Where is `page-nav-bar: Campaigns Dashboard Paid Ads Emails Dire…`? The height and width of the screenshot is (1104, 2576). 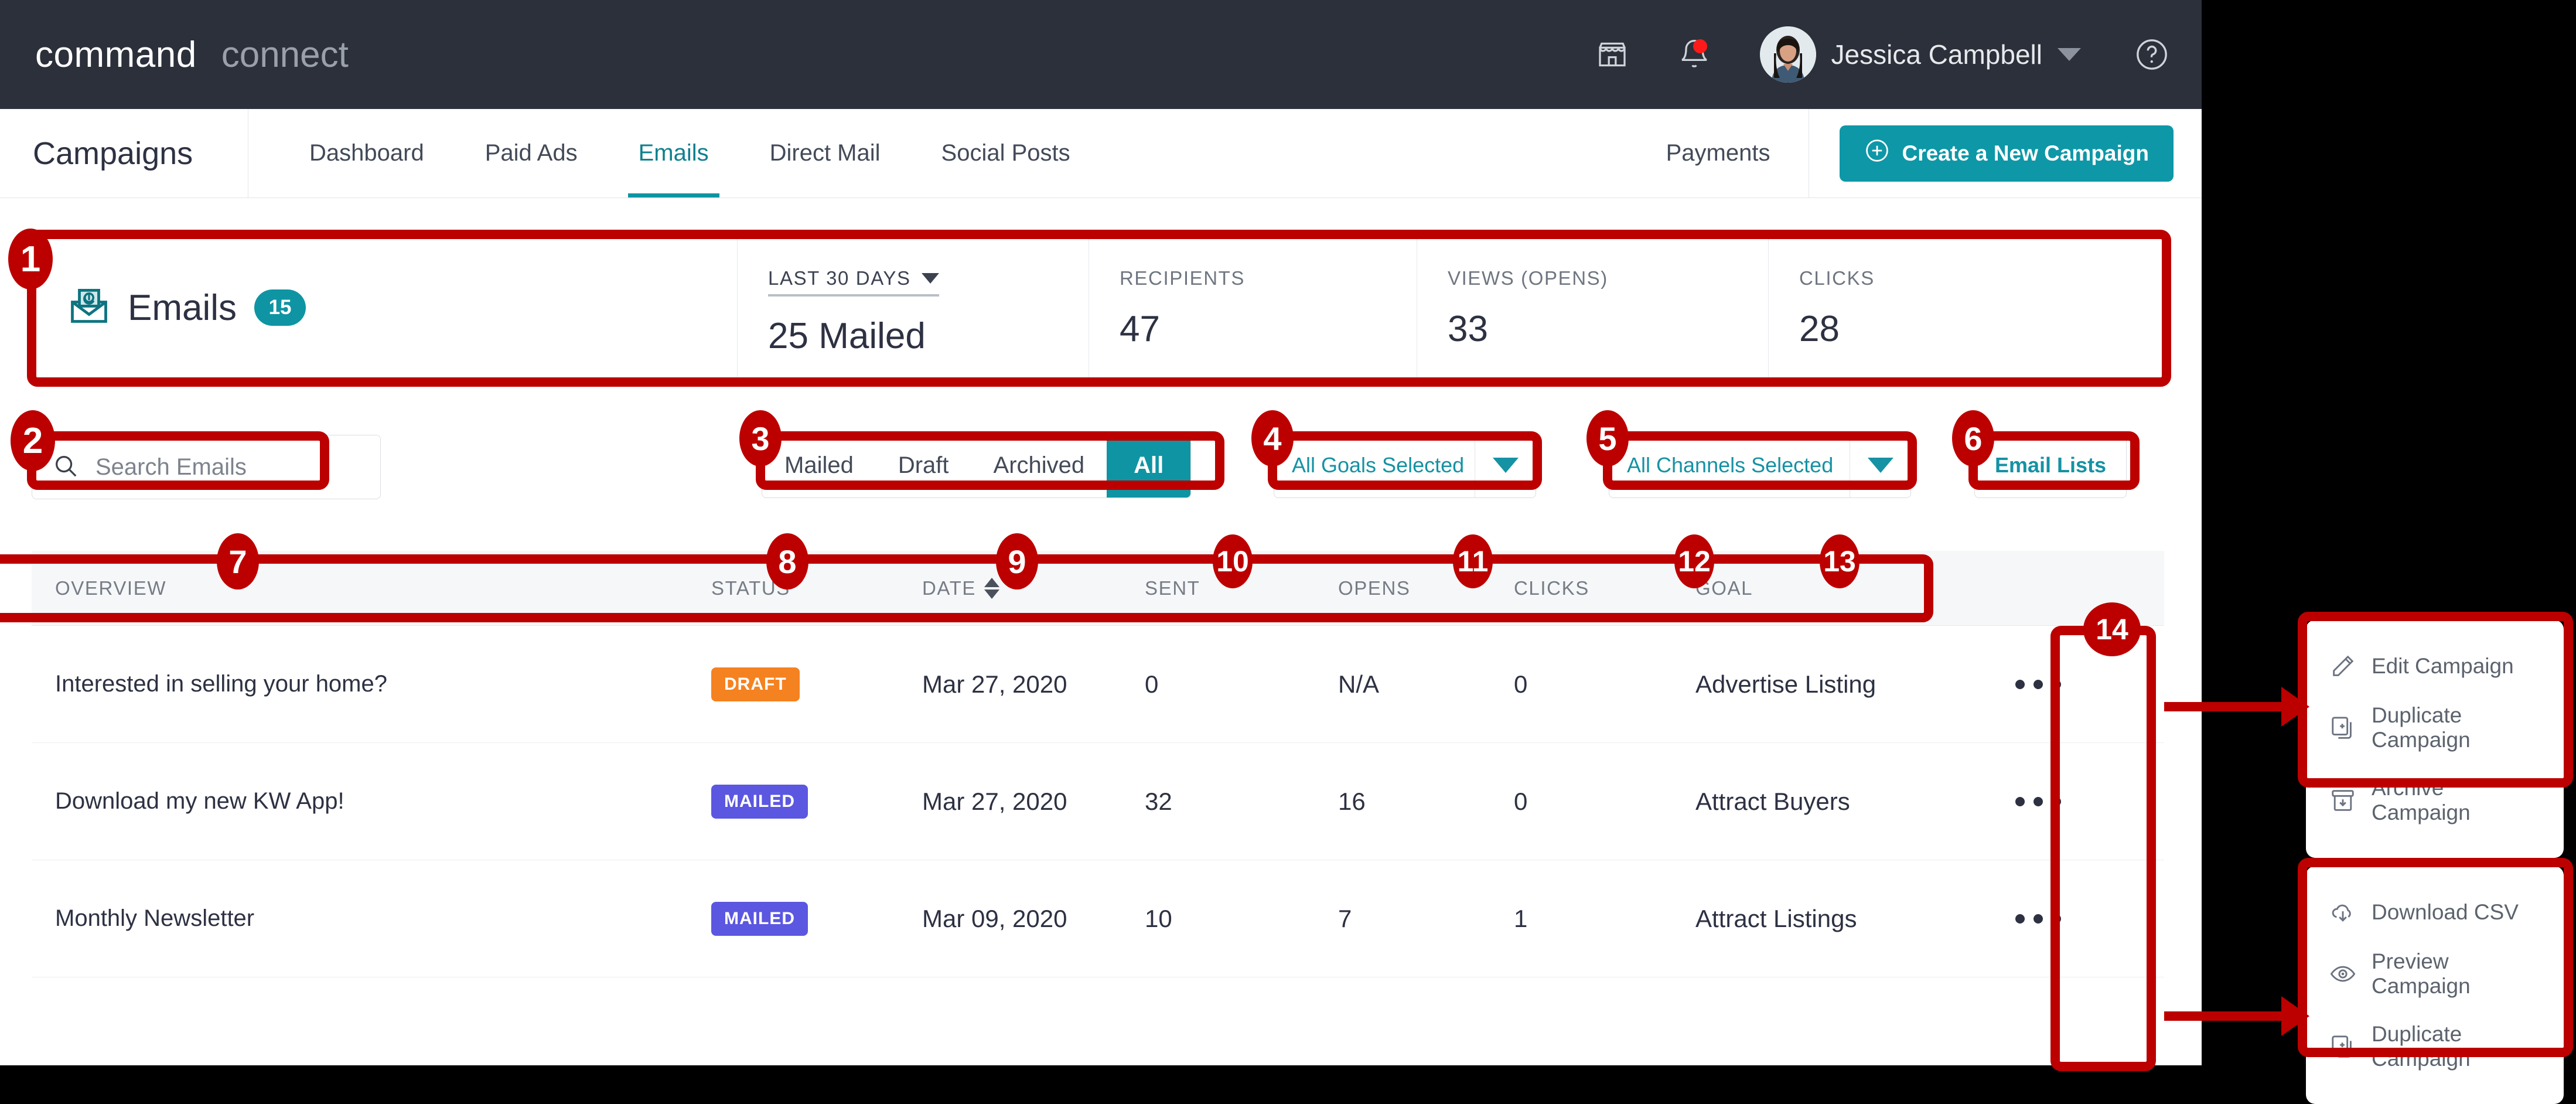 page-nav-bar: Campaigns Dashboard Paid Ads Emails Dire… is located at coordinates (1101, 153).